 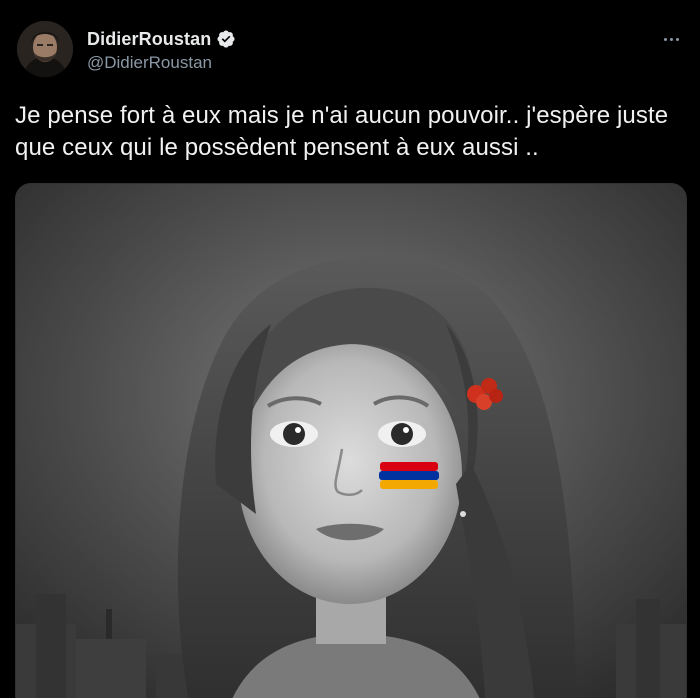 I want to click on more-options-button, so click(x=671, y=39).